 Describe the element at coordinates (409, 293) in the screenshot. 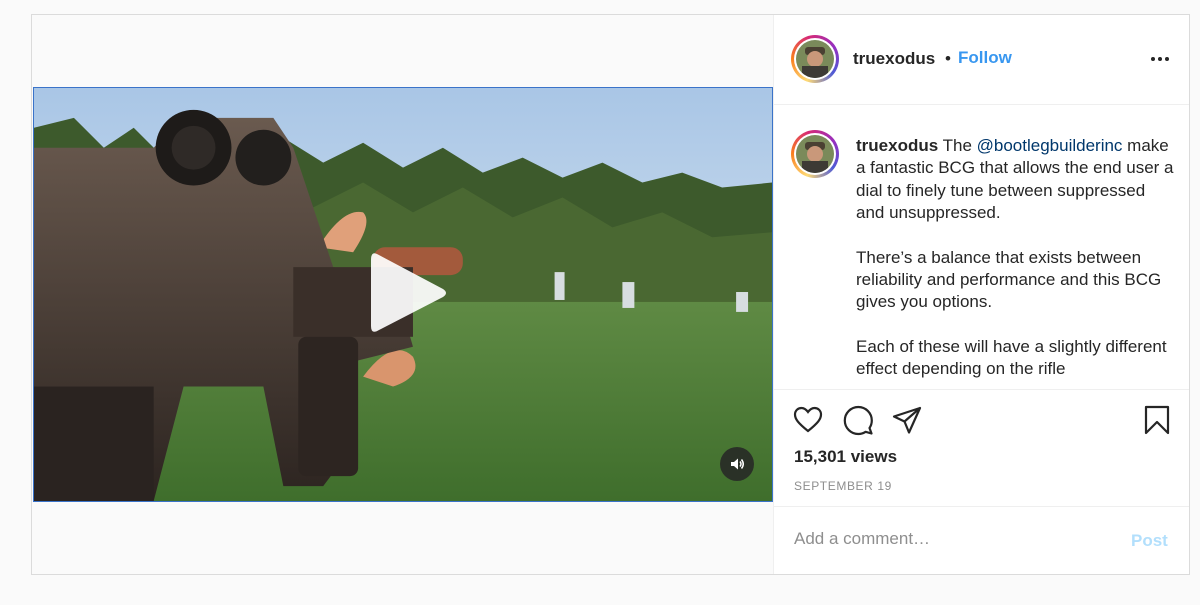

I see `play-icon` at that location.